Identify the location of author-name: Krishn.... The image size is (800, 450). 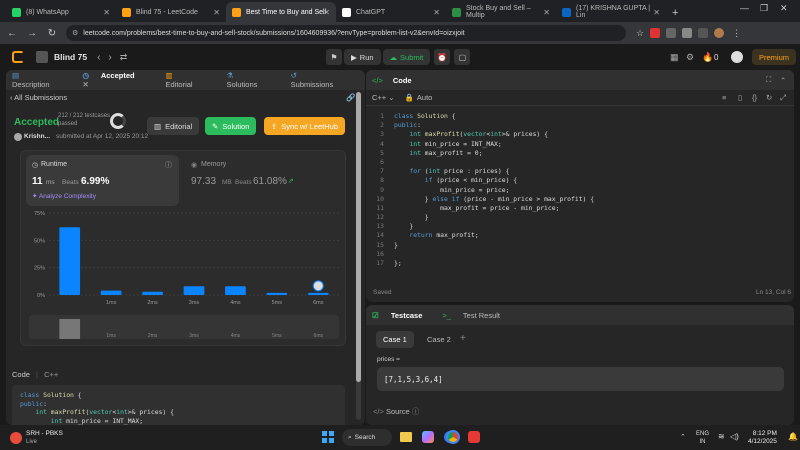
(37, 136).